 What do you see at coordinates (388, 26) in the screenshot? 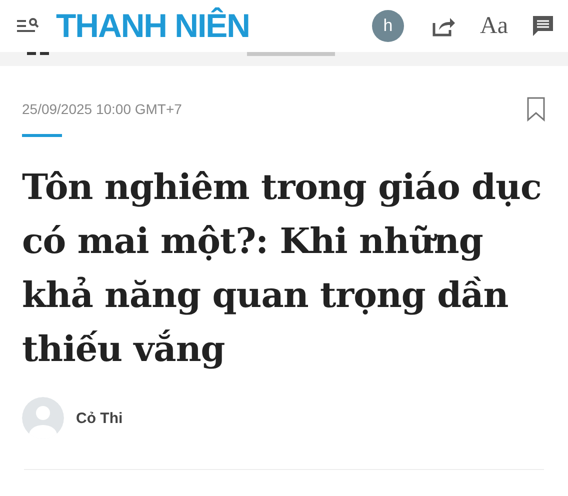
I see `user-avatar: h` at bounding box center [388, 26].